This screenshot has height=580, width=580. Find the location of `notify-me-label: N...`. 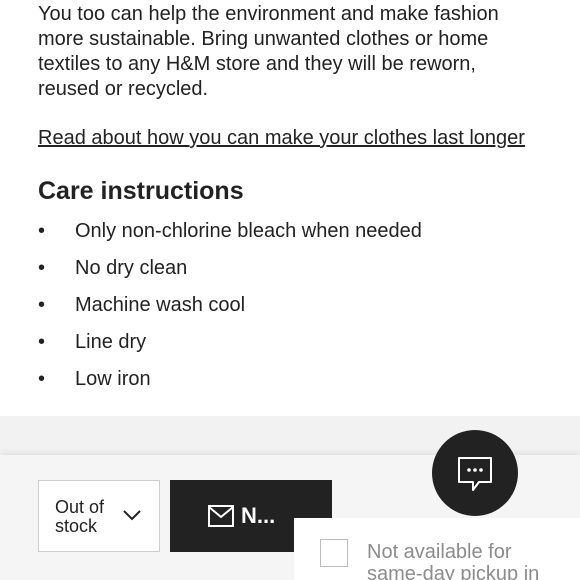

notify-me-label: N... is located at coordinates (258, 515).